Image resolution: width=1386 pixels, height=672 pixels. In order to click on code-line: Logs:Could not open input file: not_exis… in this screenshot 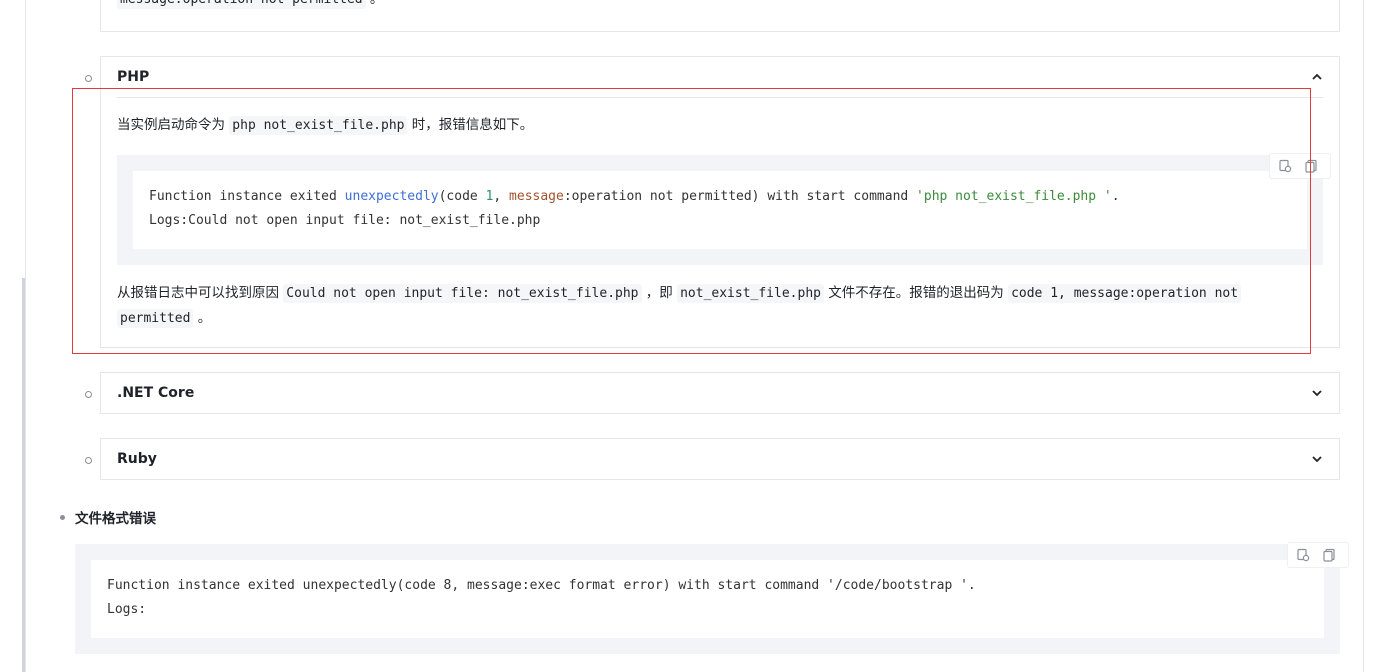, I will do `click(345, 220)`.